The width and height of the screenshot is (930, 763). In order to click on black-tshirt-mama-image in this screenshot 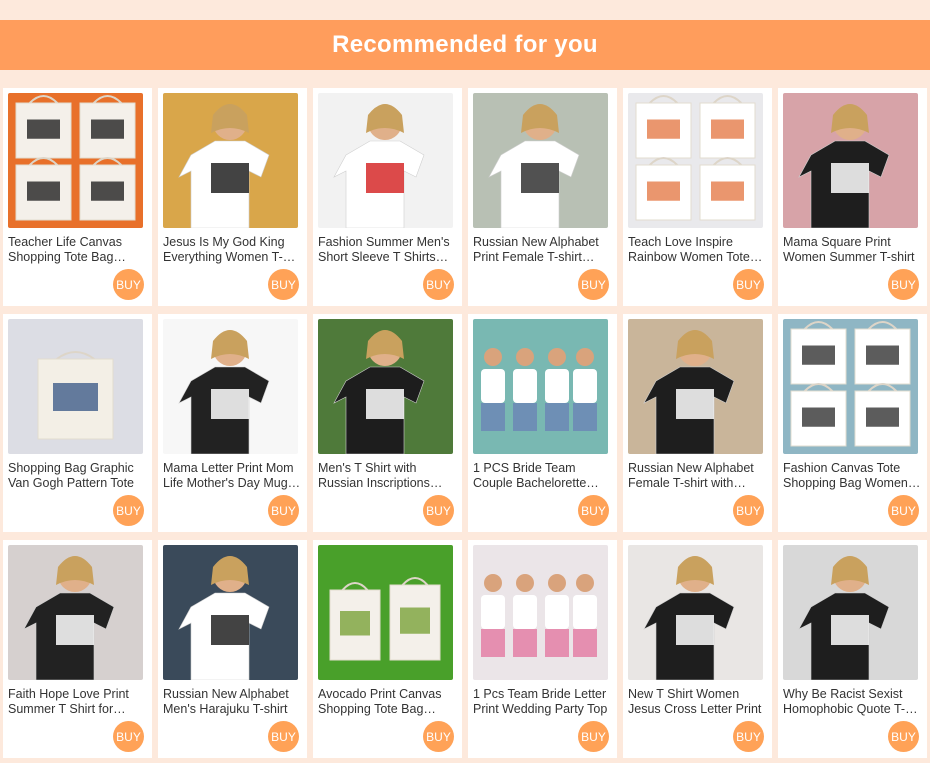, I will do `click(850, 160)`.